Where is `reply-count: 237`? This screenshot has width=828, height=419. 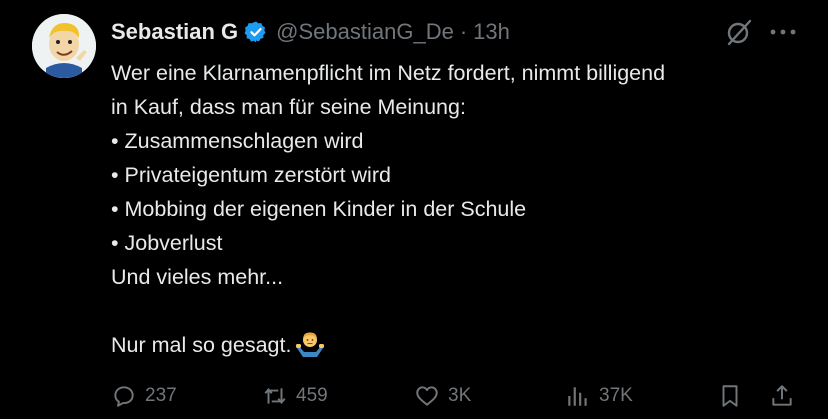 reply-count: 237 is located at coordinates (161, 395).